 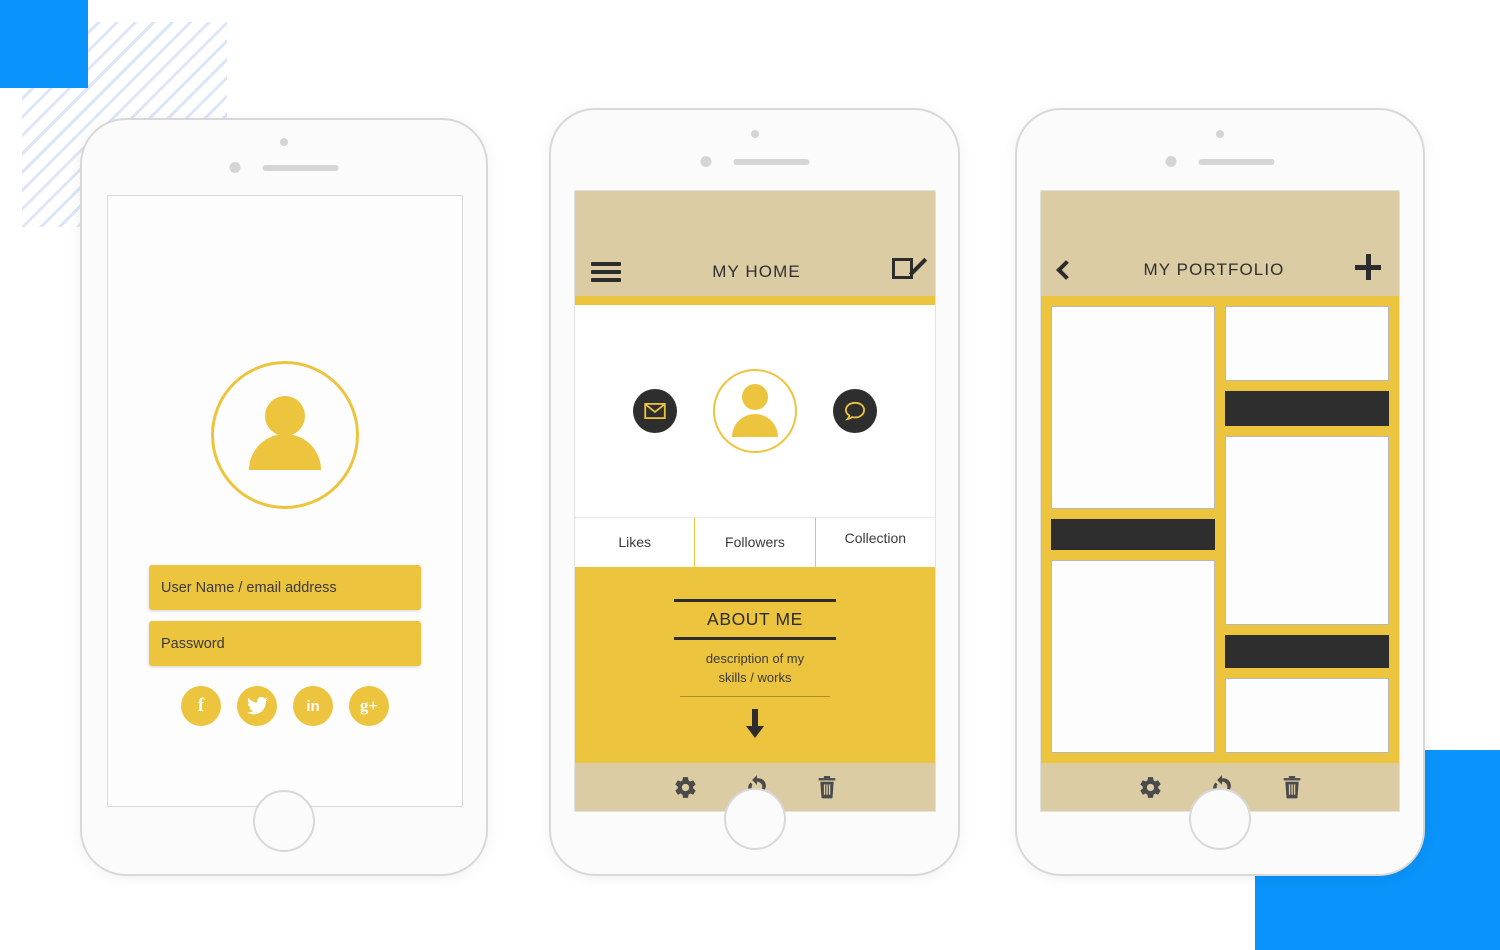 I want to click on hamburger-menu-icon, so click(x=606, y=272).